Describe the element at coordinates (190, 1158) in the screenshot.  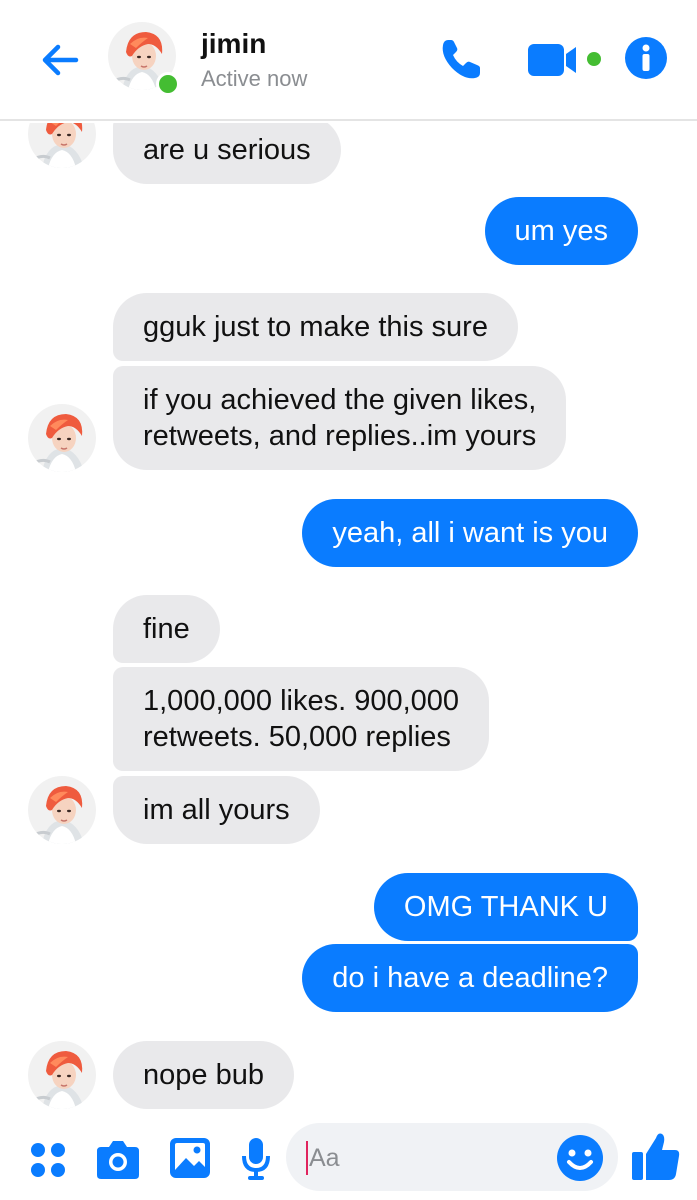
I see `gallery-icon` at that location.